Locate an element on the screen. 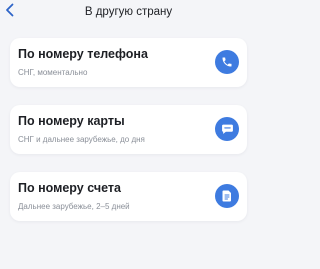 The image size is (320, 269). back-button is located at coordinates (9, 10).